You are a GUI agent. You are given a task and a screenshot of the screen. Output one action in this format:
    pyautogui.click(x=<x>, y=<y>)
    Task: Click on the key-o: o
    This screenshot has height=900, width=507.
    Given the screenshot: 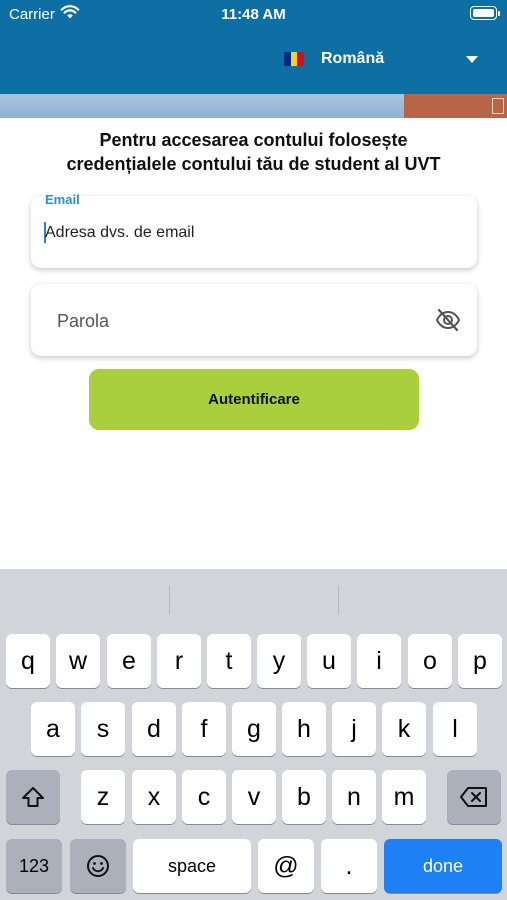 What is the action you would take?
    pyautogui.click(x=430, y=661)
    